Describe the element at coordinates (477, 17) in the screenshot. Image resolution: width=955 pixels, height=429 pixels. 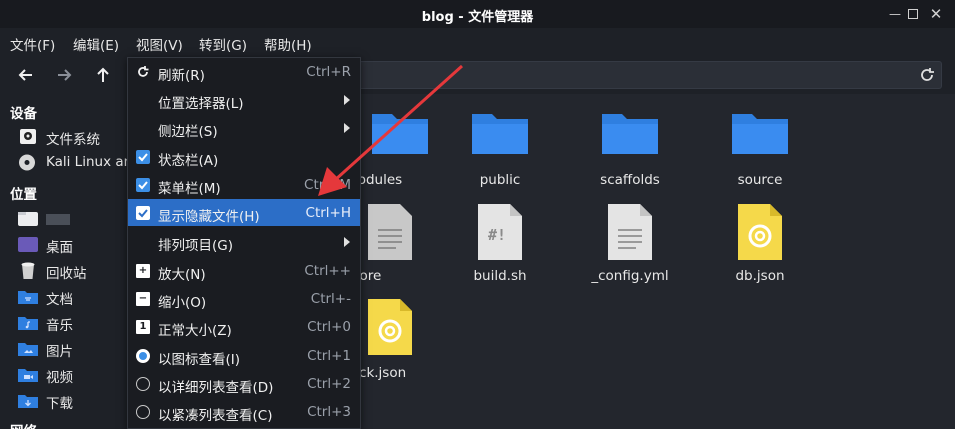
I see `window-title: blog - 文件管理器` at that location.